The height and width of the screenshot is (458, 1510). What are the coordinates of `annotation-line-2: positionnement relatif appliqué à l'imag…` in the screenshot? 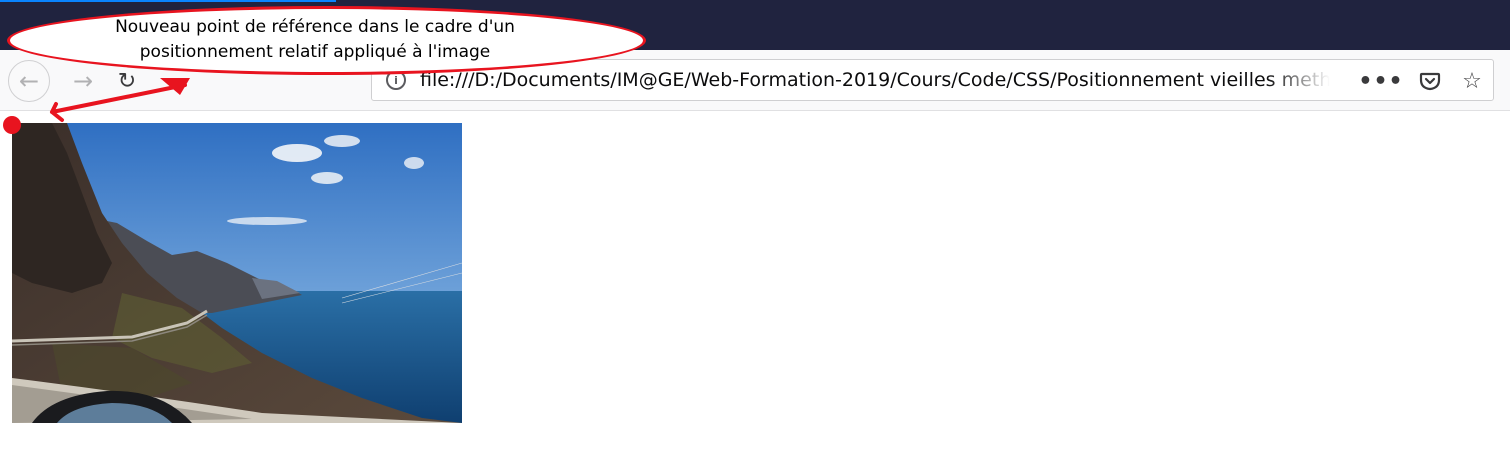 It's located at (315, 52).